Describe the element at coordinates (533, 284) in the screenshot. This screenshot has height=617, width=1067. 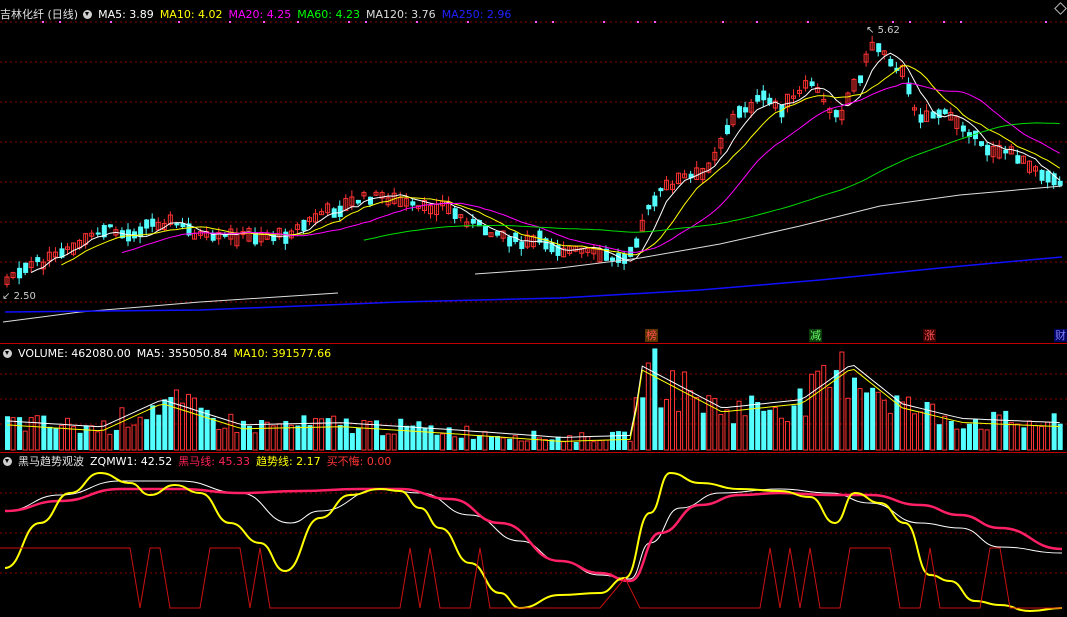
I see `ma250-line` at that location.